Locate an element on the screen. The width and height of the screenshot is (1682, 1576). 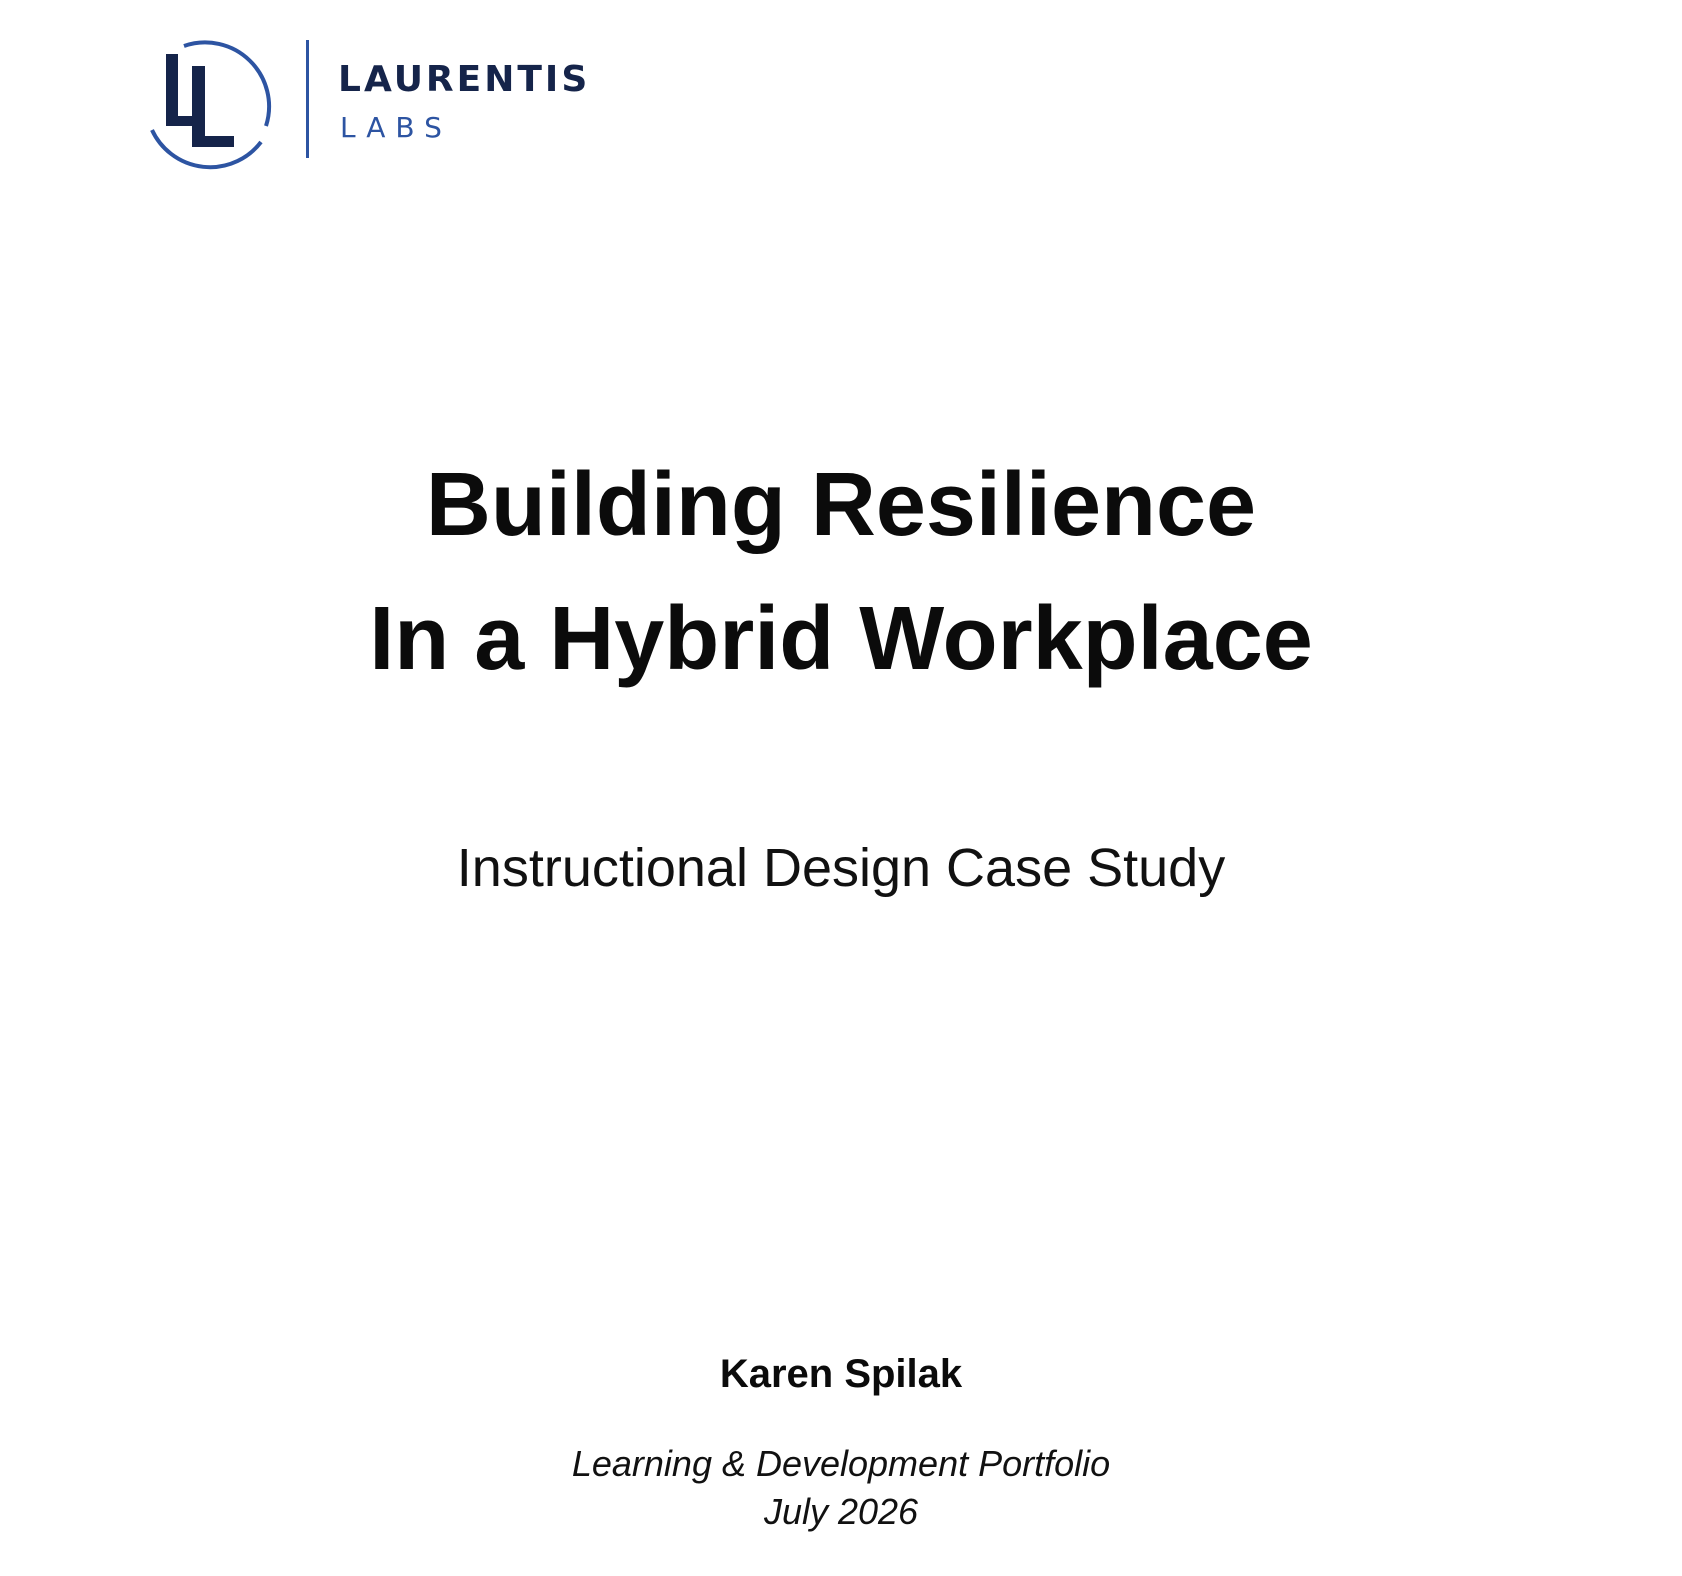
logo-divider is located at coordinates (307, 99).